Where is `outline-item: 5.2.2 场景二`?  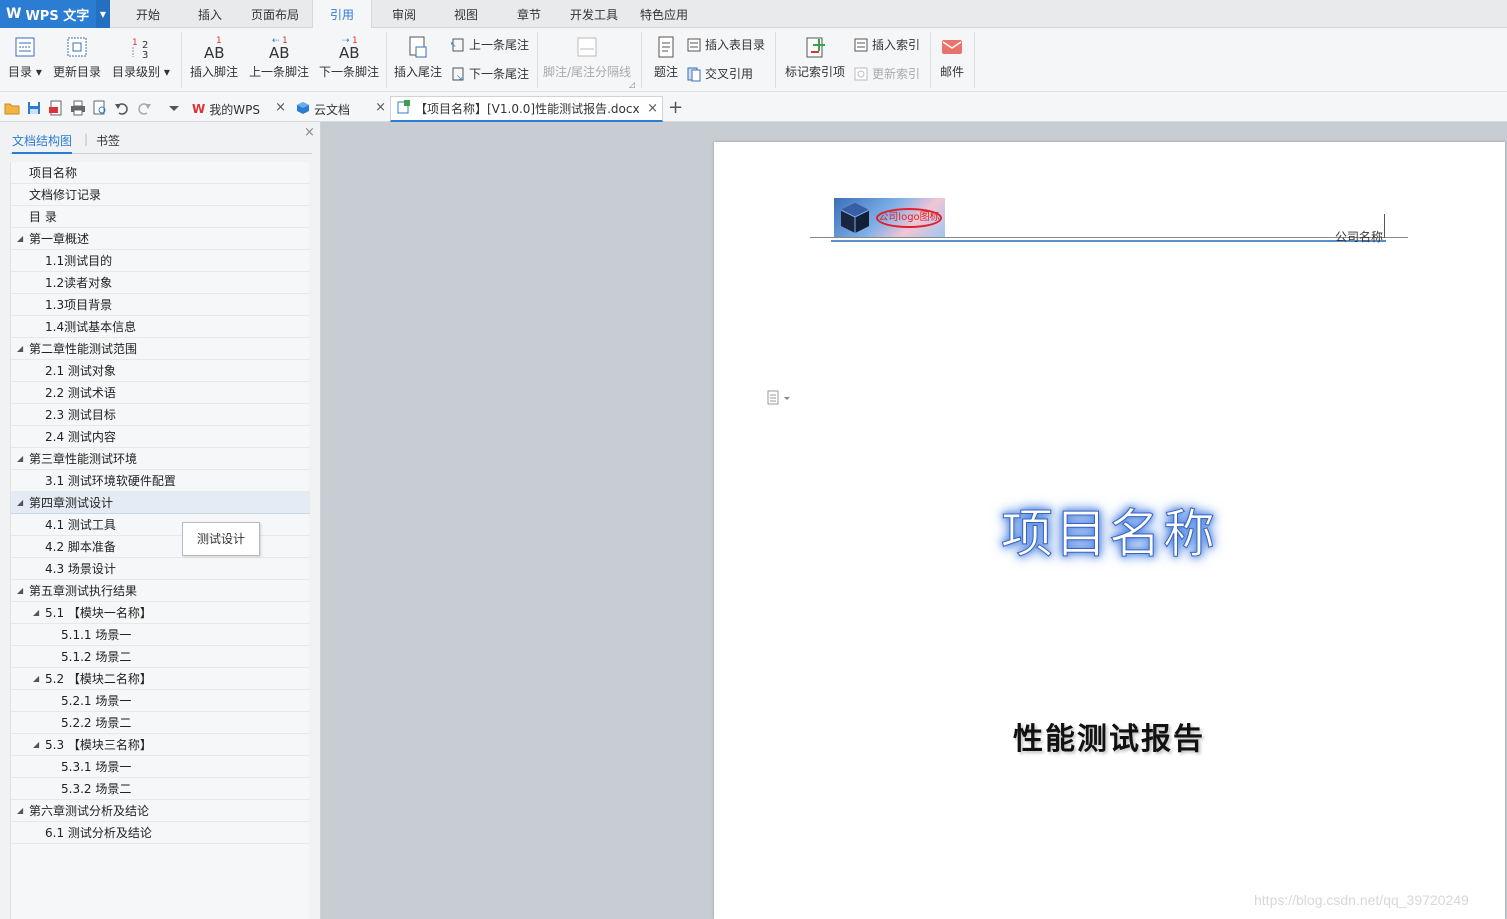 outline-item: 5.2.2 场景二 is located at coordinates (160, 723).